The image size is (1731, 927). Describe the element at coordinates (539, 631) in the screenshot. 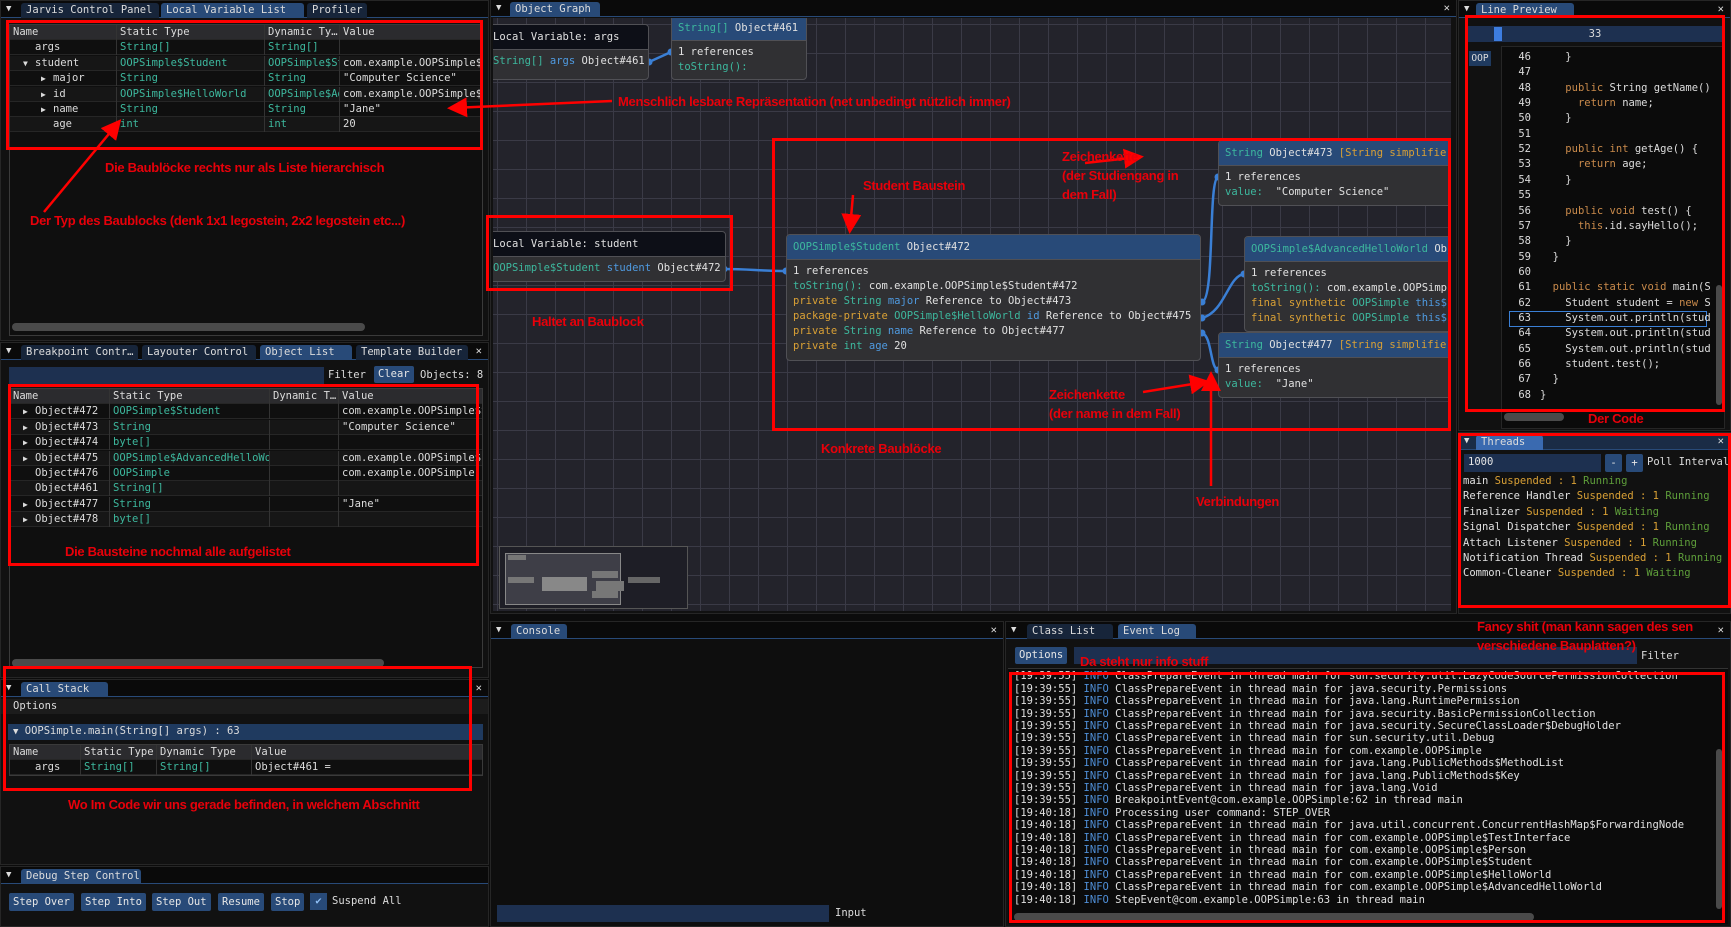

I see `tab-console: Console` at that location.